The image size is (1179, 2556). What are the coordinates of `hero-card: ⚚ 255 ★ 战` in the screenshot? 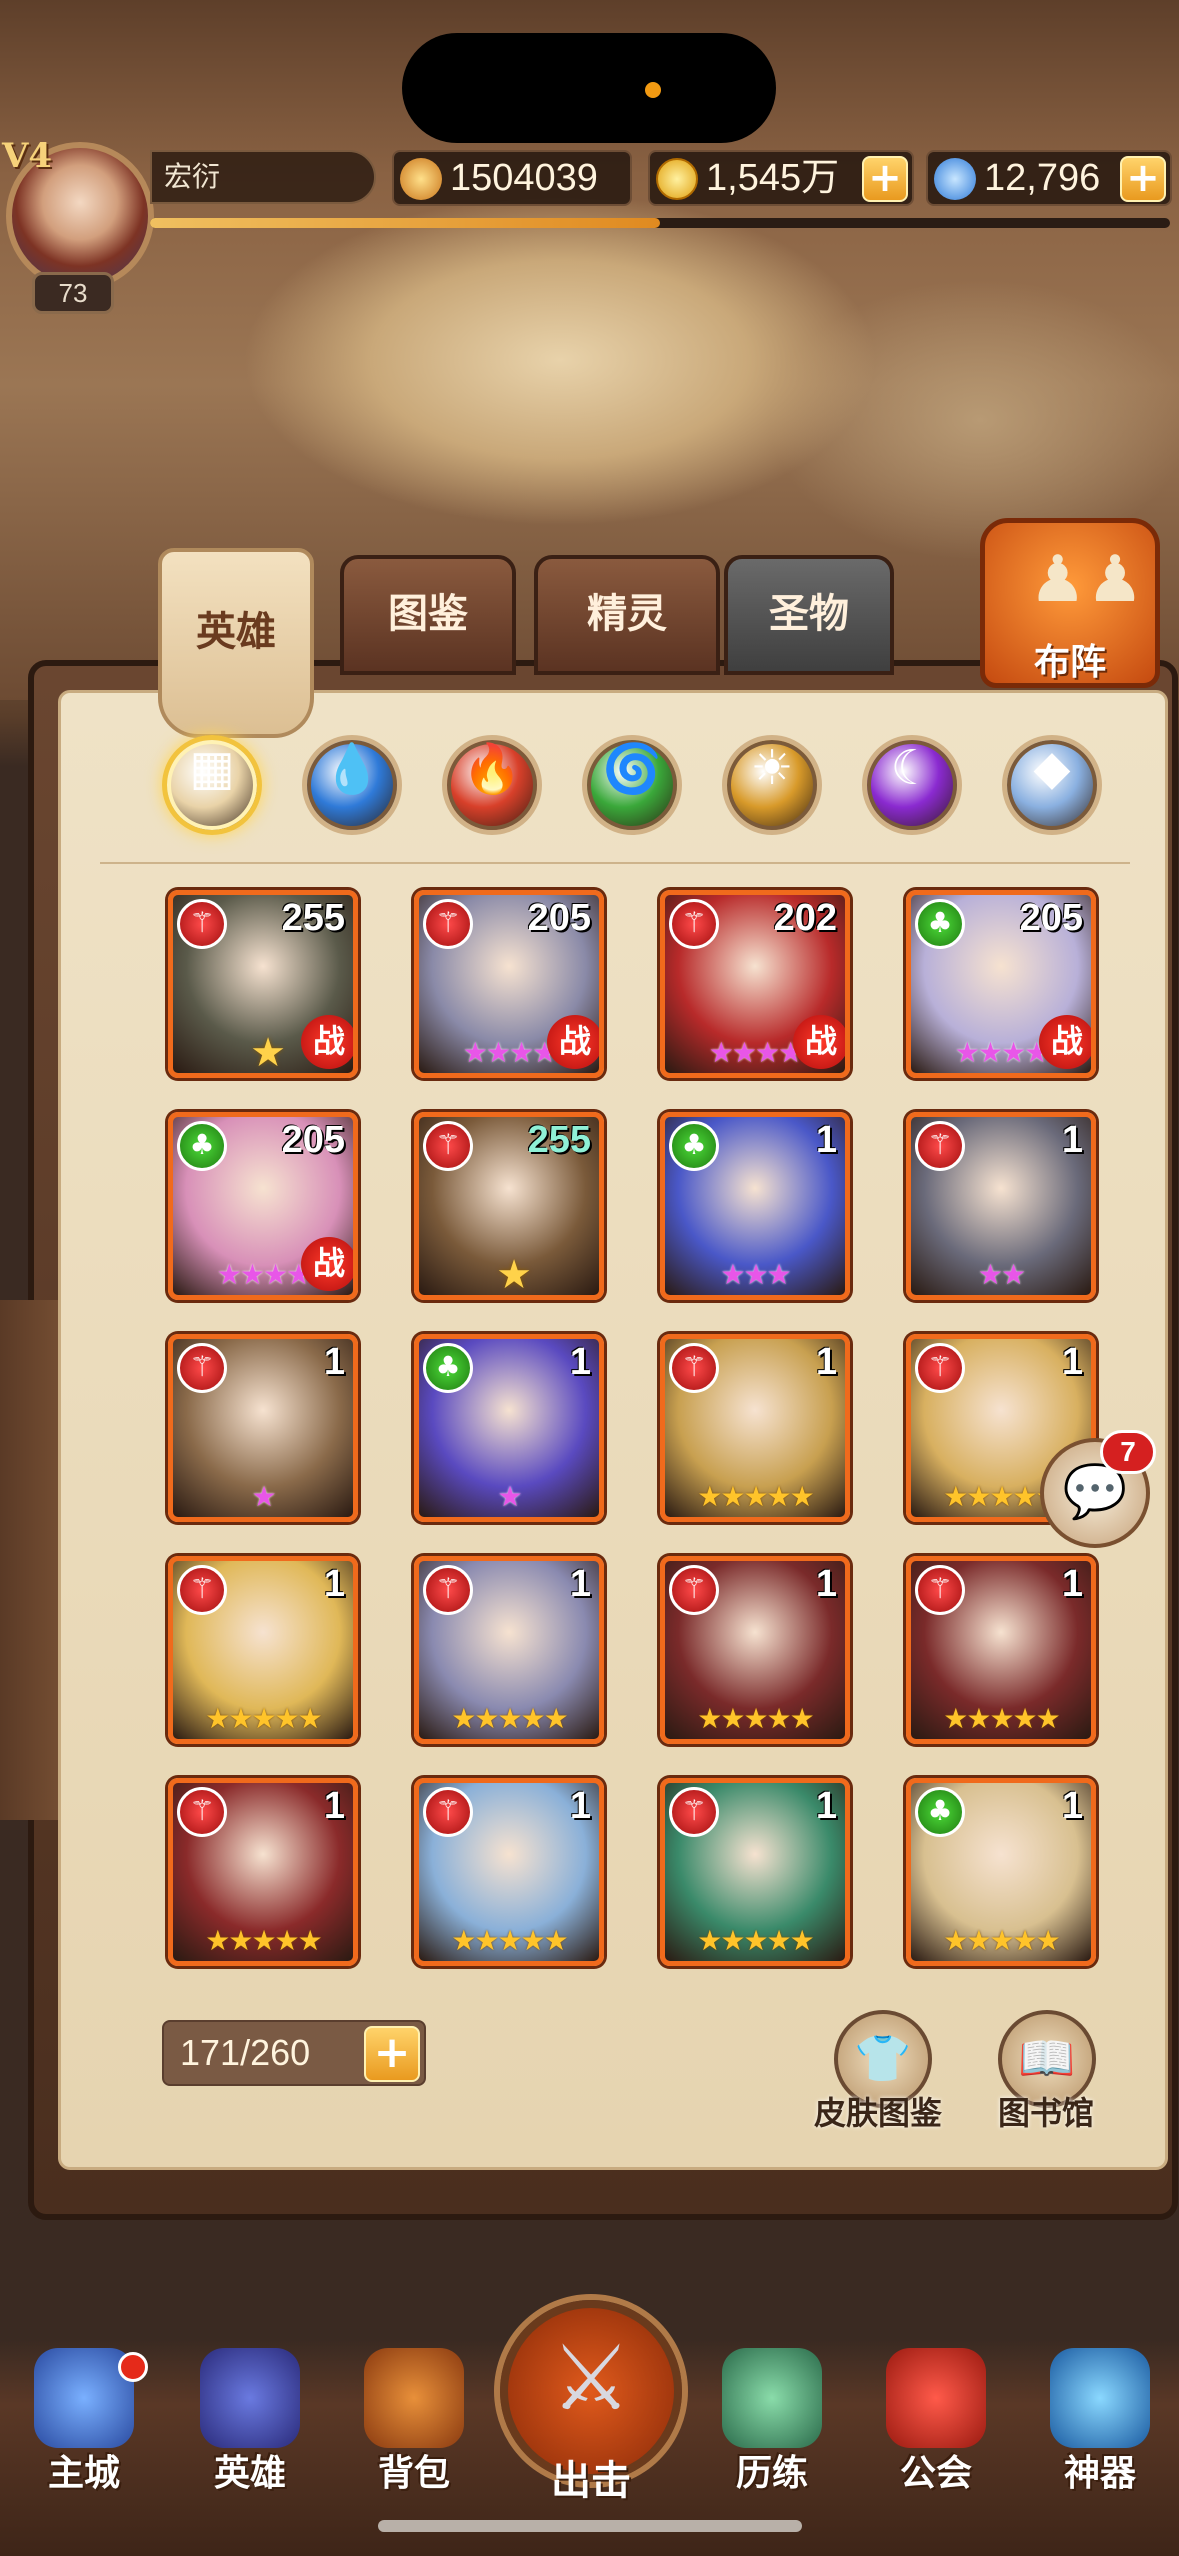 It's located at (263, 984).